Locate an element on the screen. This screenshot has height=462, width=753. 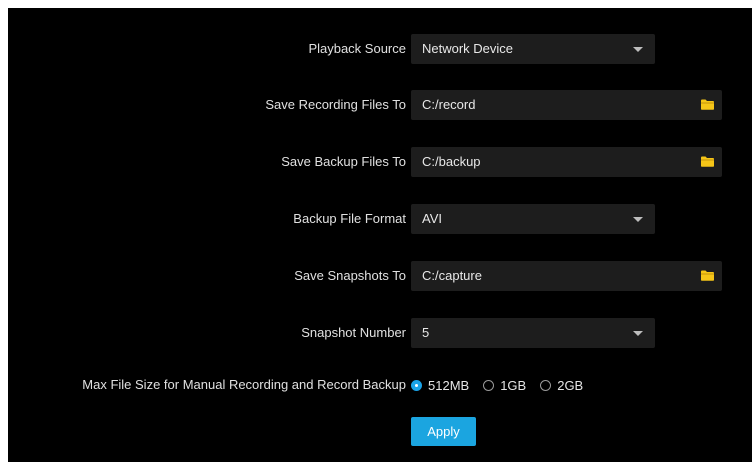
radio-option-1gb: 1GB is located at coordinates (504, 385).